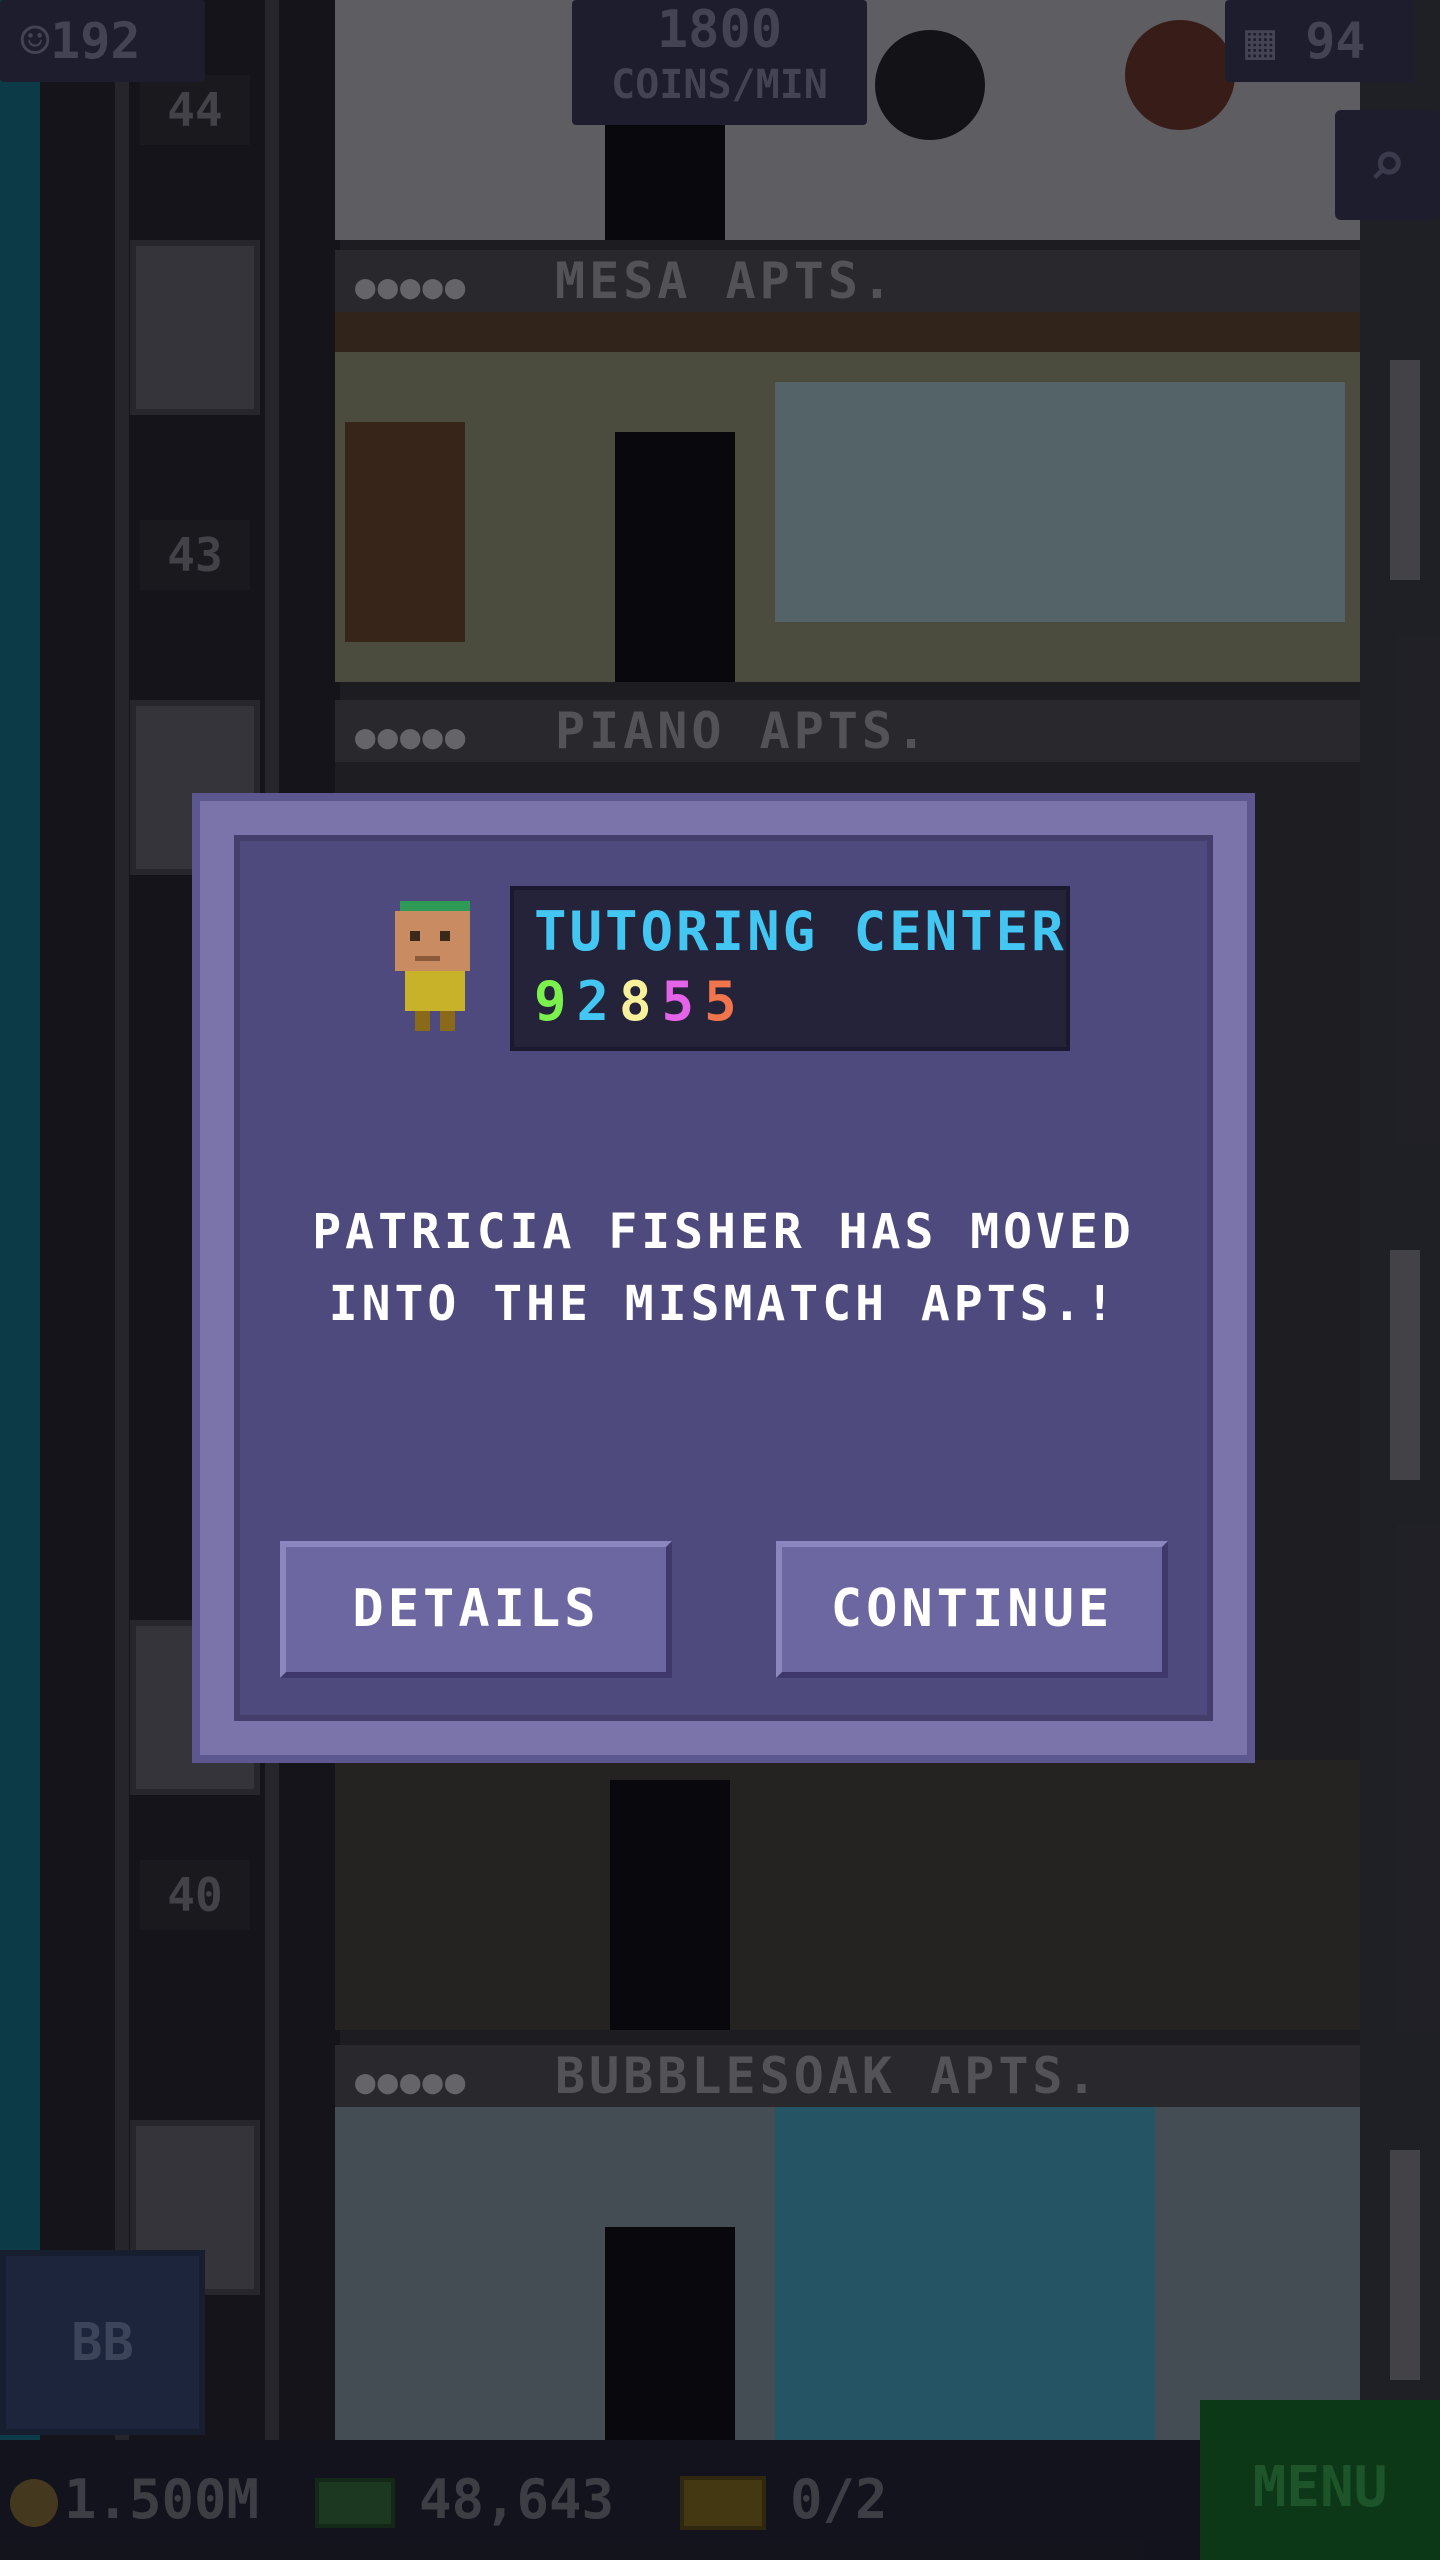 This screenshot has height=2560, width=1440. What do you see at coordinates (719, 62) in the screenshot?
I see `coins-rate-display: 1800 COINS/MIN` at bounding box center [719, 62].